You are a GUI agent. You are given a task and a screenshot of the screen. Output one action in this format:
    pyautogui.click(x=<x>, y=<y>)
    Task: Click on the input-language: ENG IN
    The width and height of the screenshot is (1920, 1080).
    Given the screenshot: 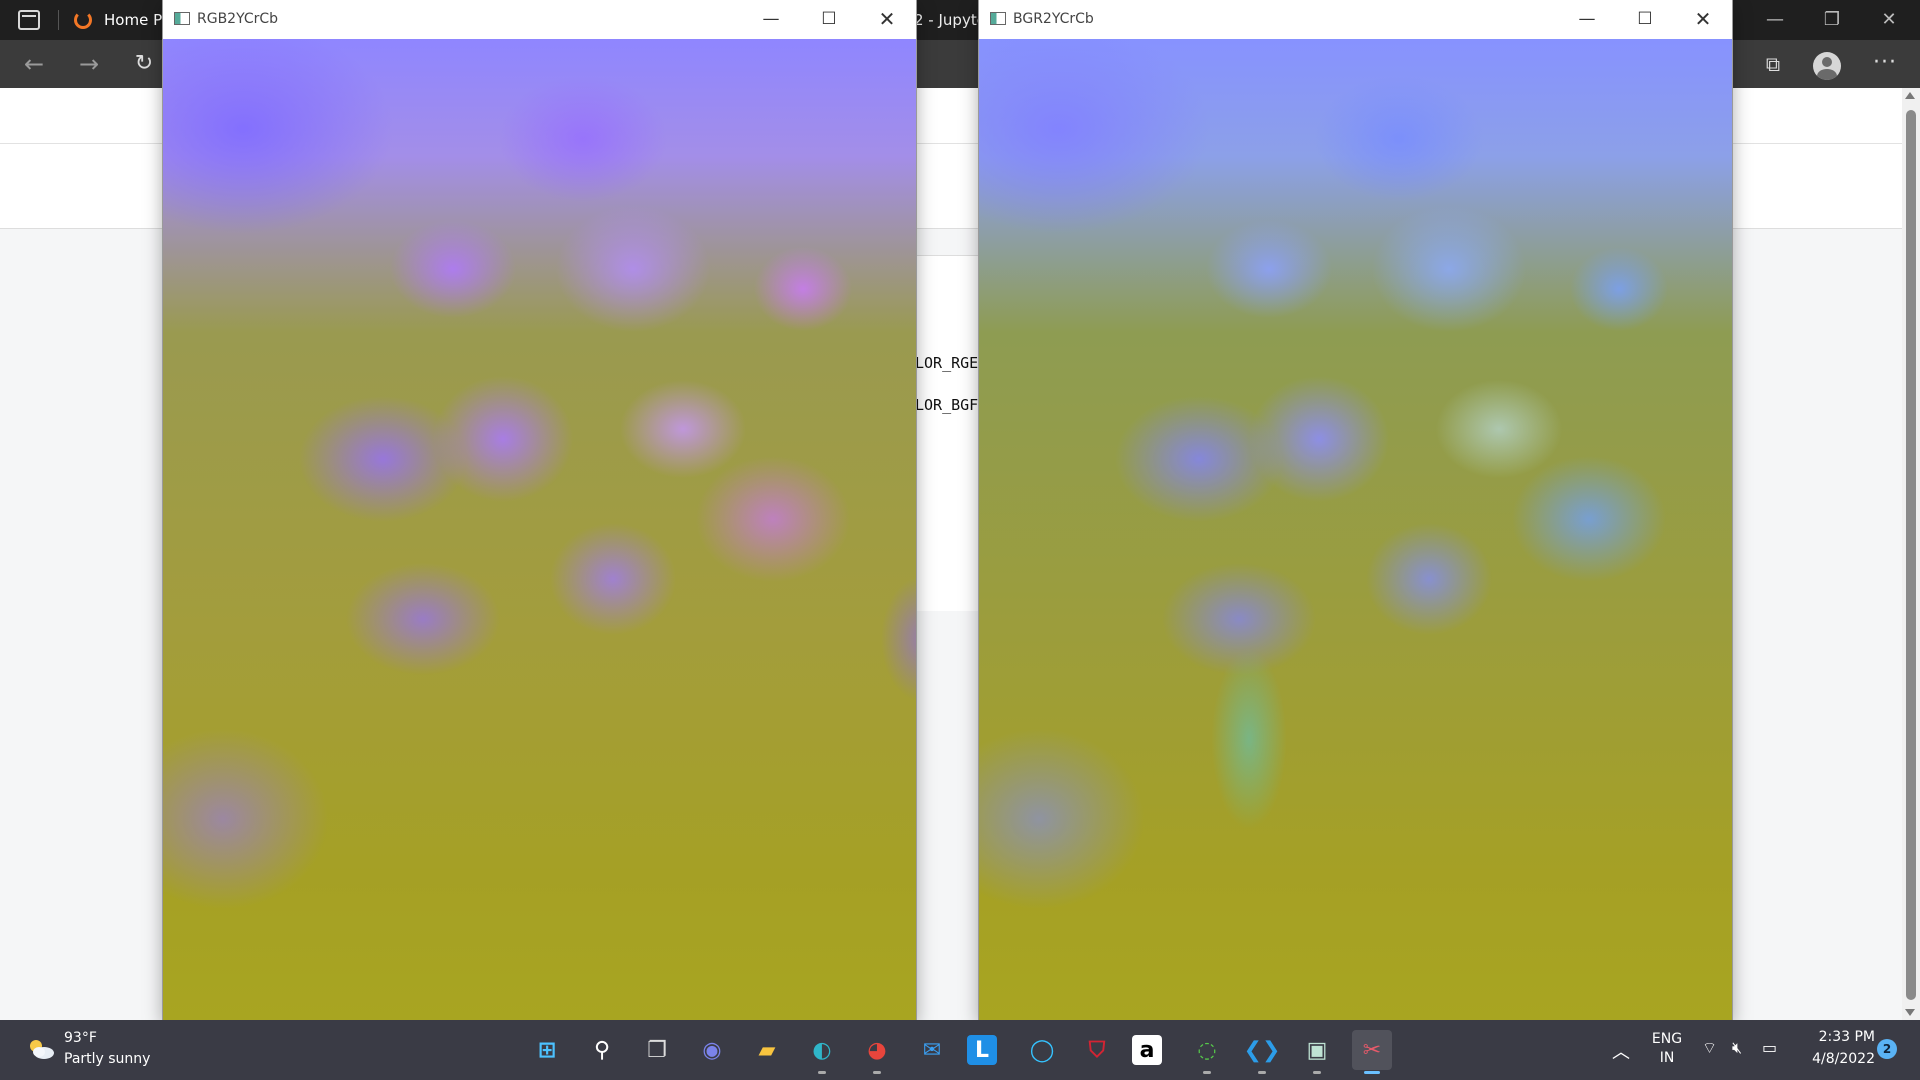 What is the action you would take?
    pyautogui.click(x=1667, y=1049)
    